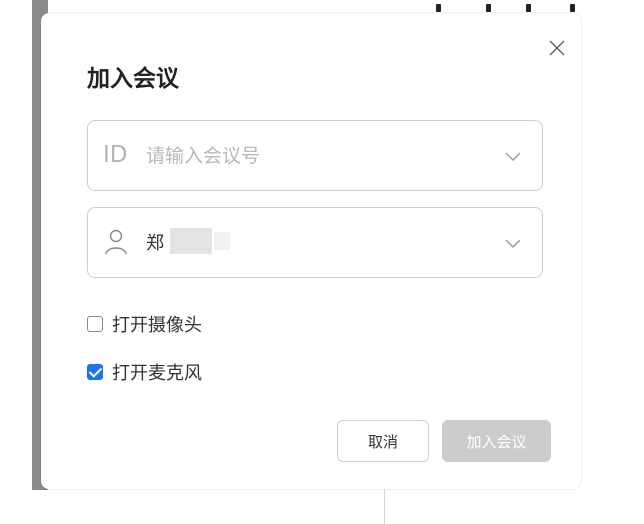  What do you see at coordinates (496, 441) in the screenshot?
I see `join-meeting-button: 加入会议` at bounding box center [496, 441].